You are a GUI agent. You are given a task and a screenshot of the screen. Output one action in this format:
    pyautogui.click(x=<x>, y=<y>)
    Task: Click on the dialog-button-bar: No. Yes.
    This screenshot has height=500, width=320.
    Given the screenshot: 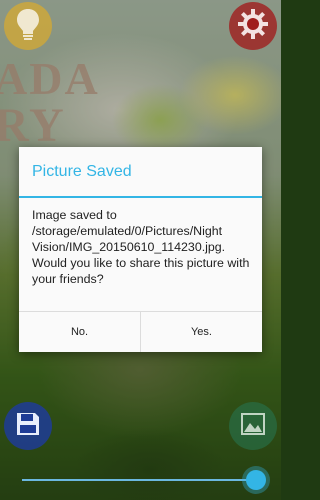 What is the action you would take?
    pyautogui.click(x=140, y=331)
    